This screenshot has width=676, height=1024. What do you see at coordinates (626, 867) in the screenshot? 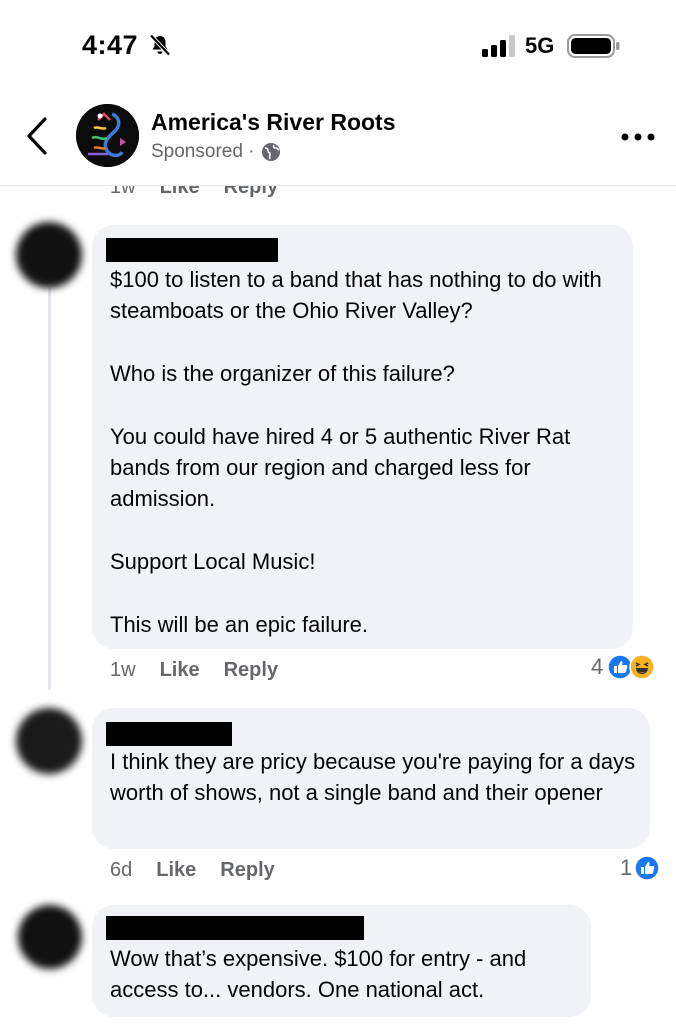
I see `reaction-count: 1` at bounding box center [626, 867].